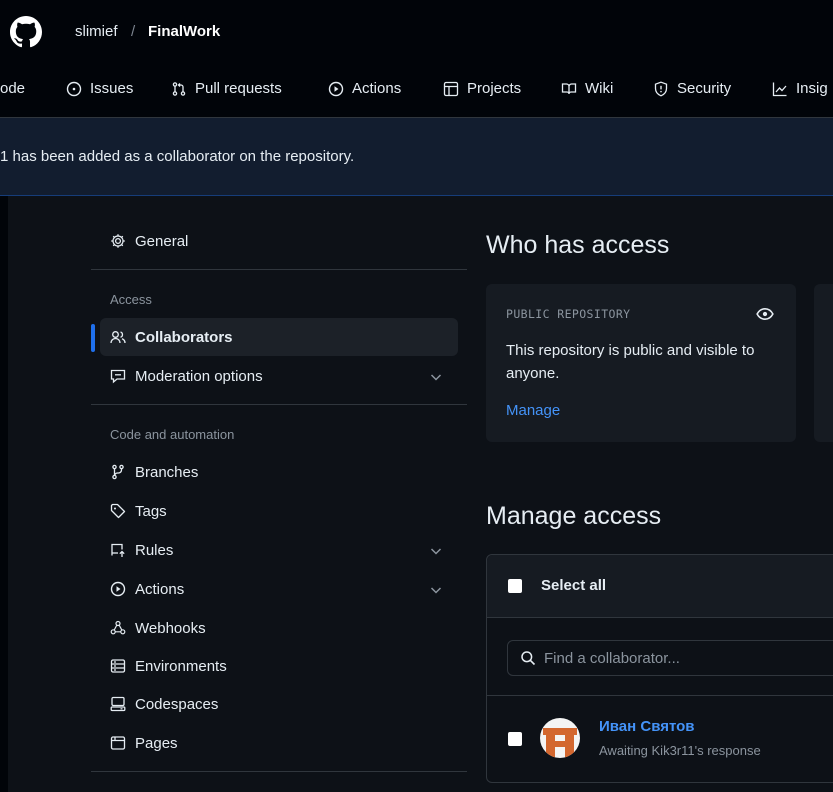 This screenshot has height=792, width=833. Describe the element at coordinates (118, 743) in the screenshot. I see `browser-icon` at that location.